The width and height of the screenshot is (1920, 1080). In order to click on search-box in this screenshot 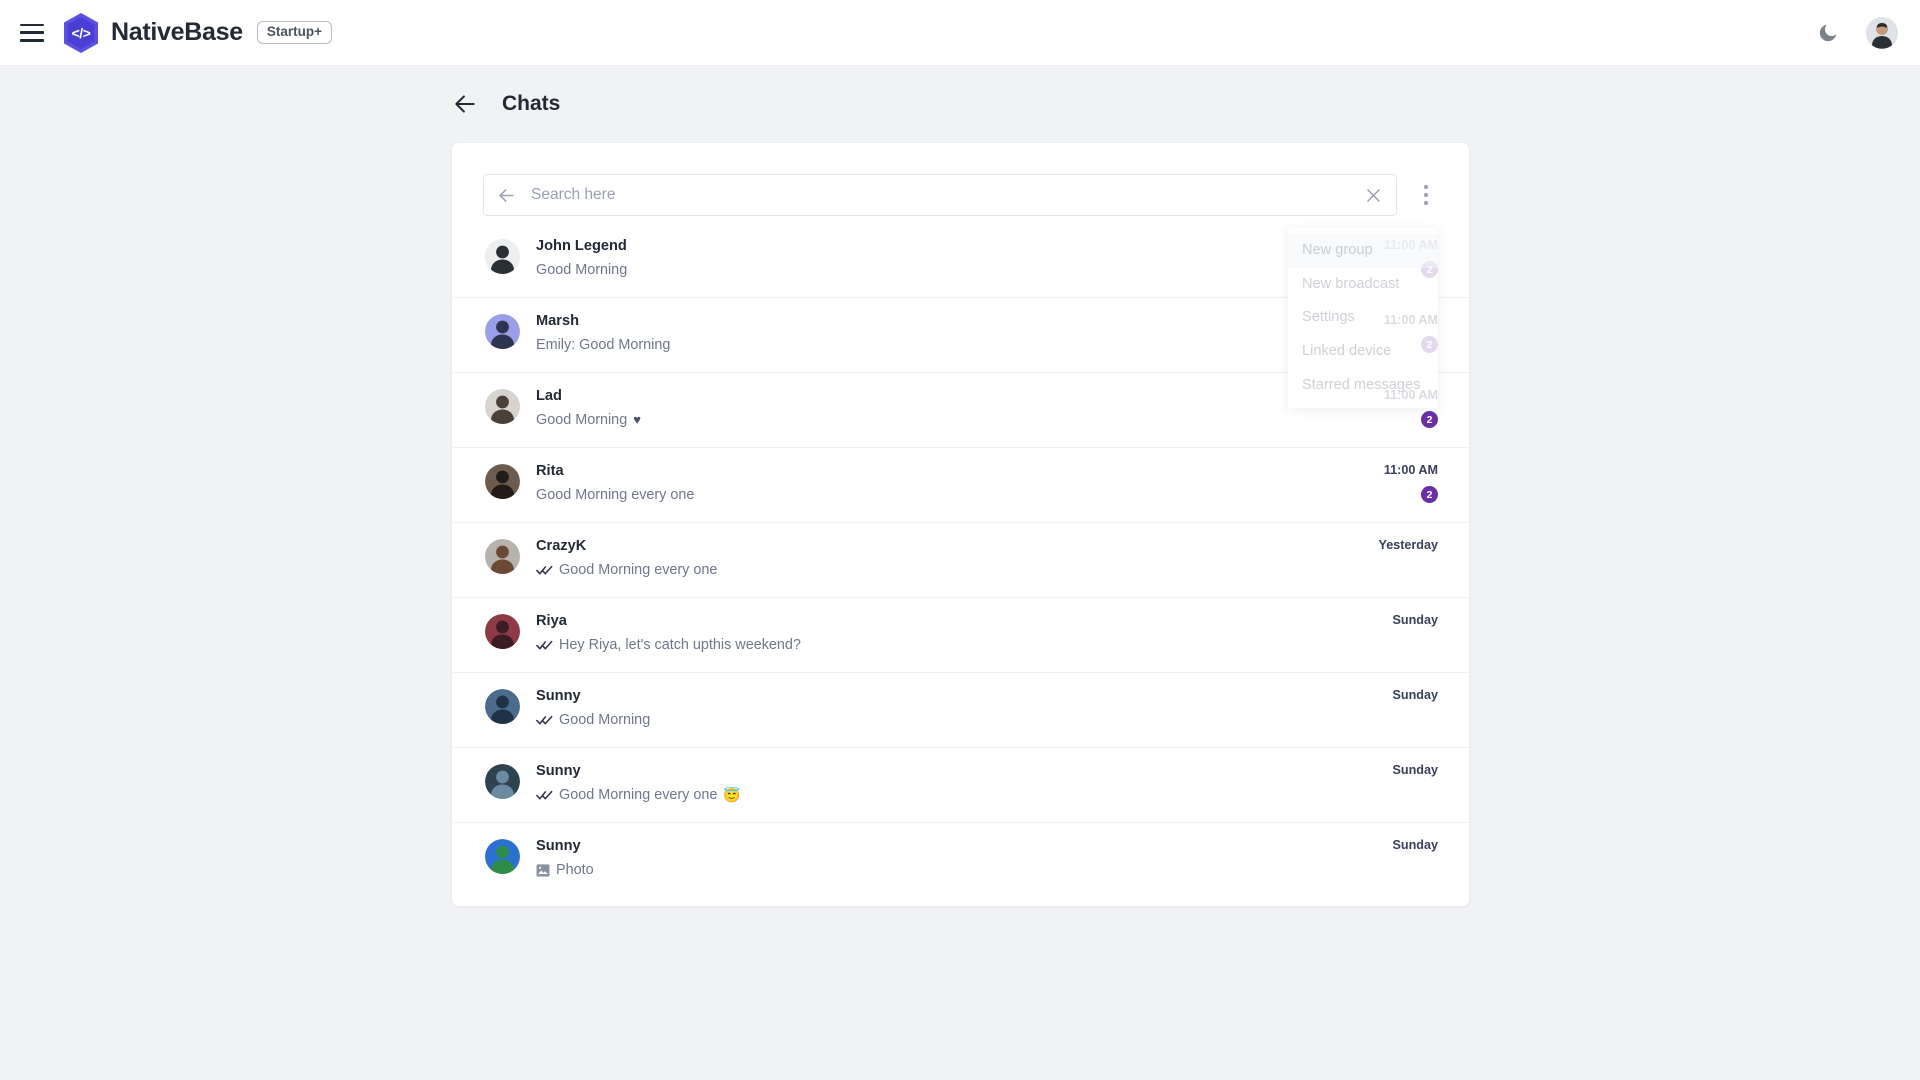, I will do `click(940, 195)`.